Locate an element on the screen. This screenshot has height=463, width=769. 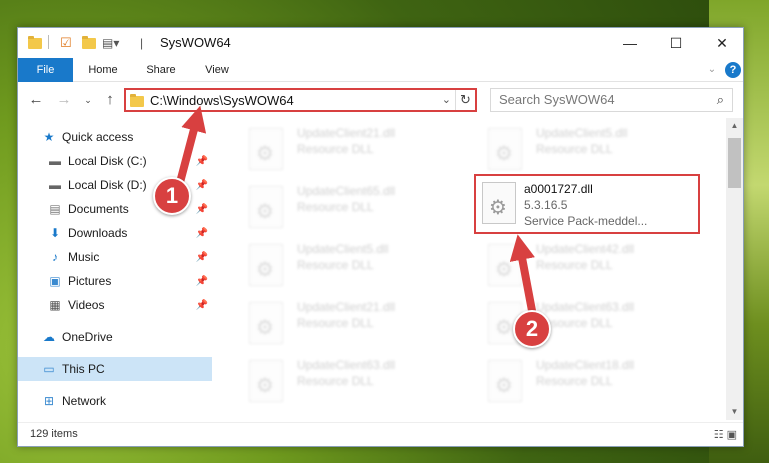
search-input: Search SysWOW64 ⌕ is located at coordinates (611, 100).